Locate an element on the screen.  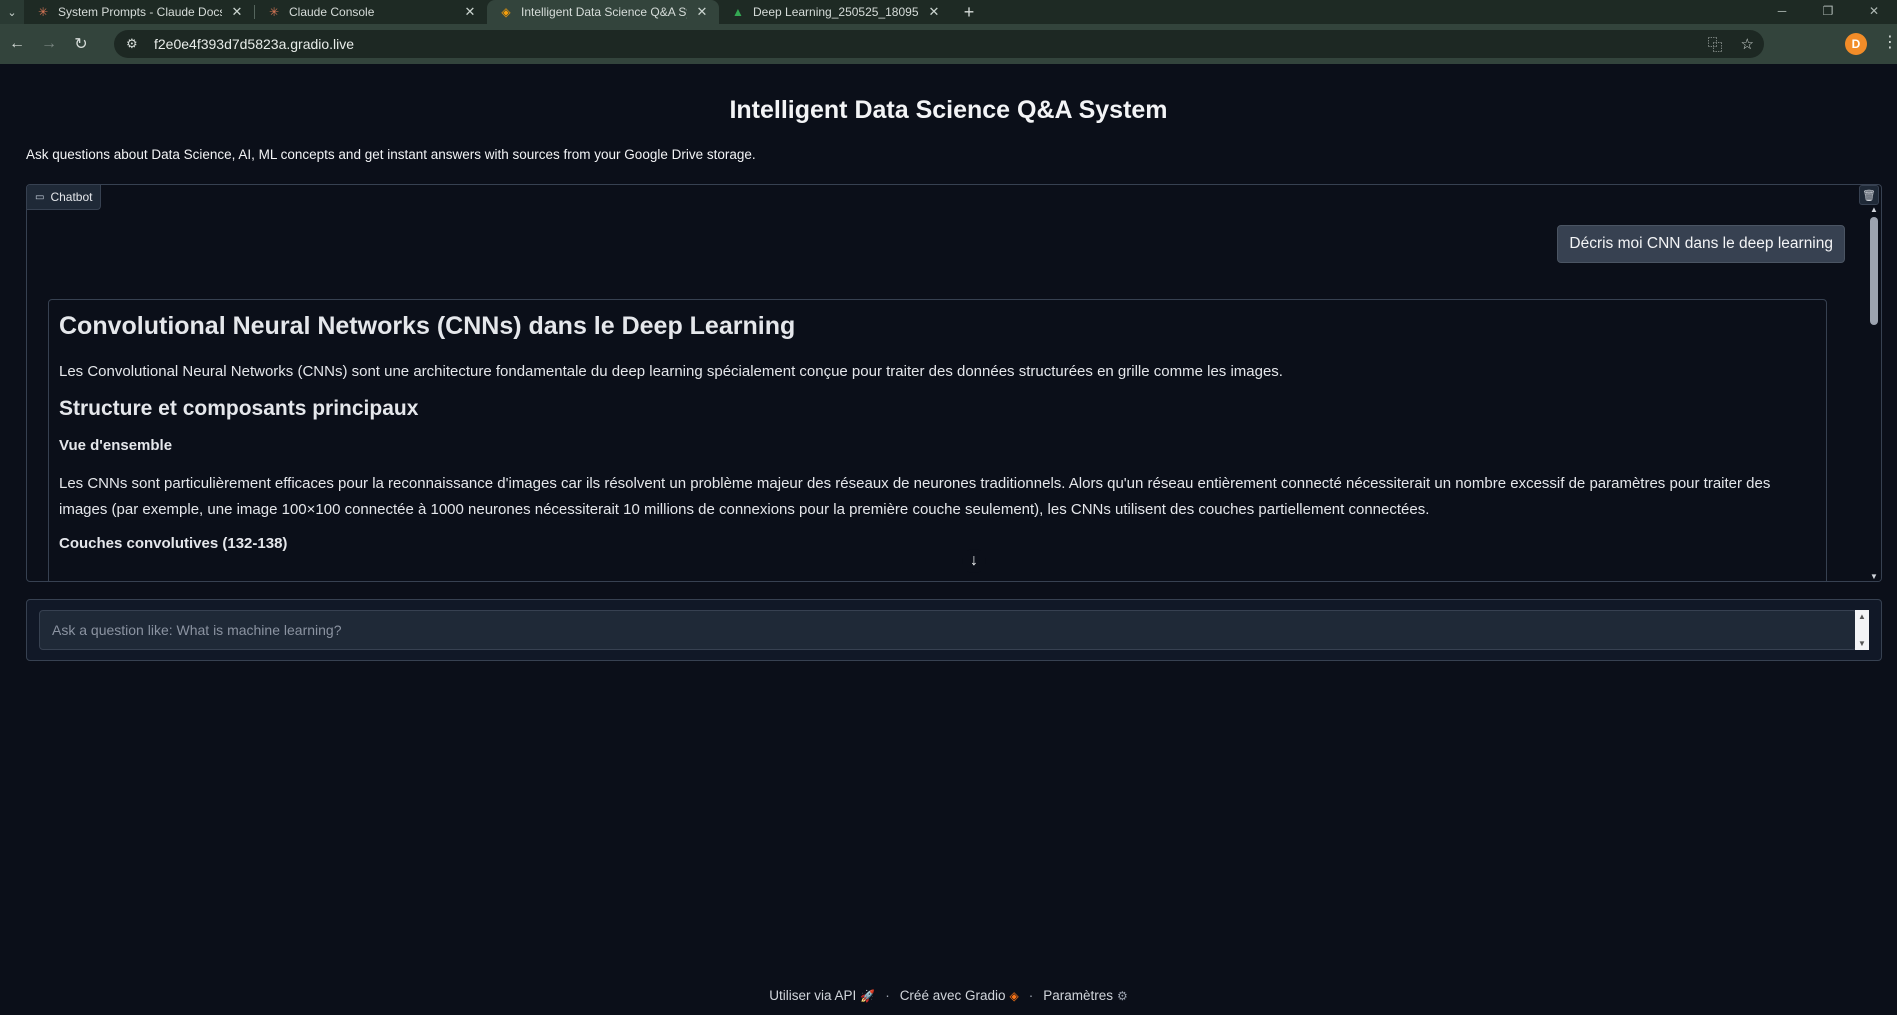
chatbot-label-text: Chatbot is located at coordinates (71, 197).